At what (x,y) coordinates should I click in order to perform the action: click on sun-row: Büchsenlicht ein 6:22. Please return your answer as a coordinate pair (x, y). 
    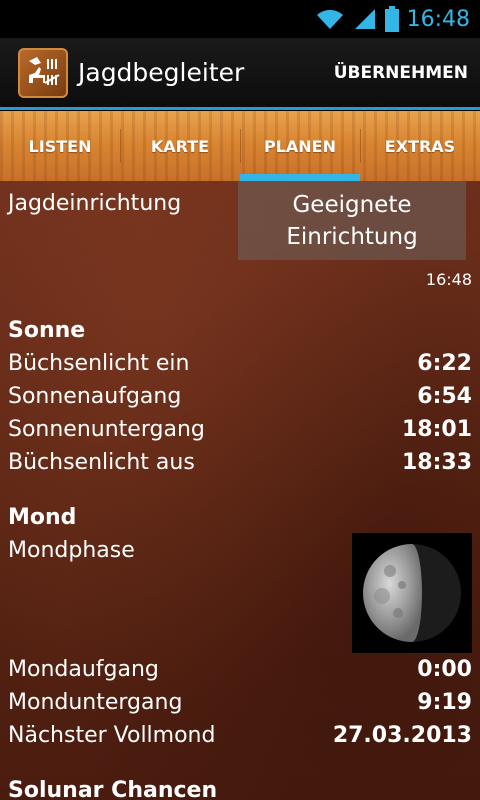
    Looking at the image, I should click on (240, 363).